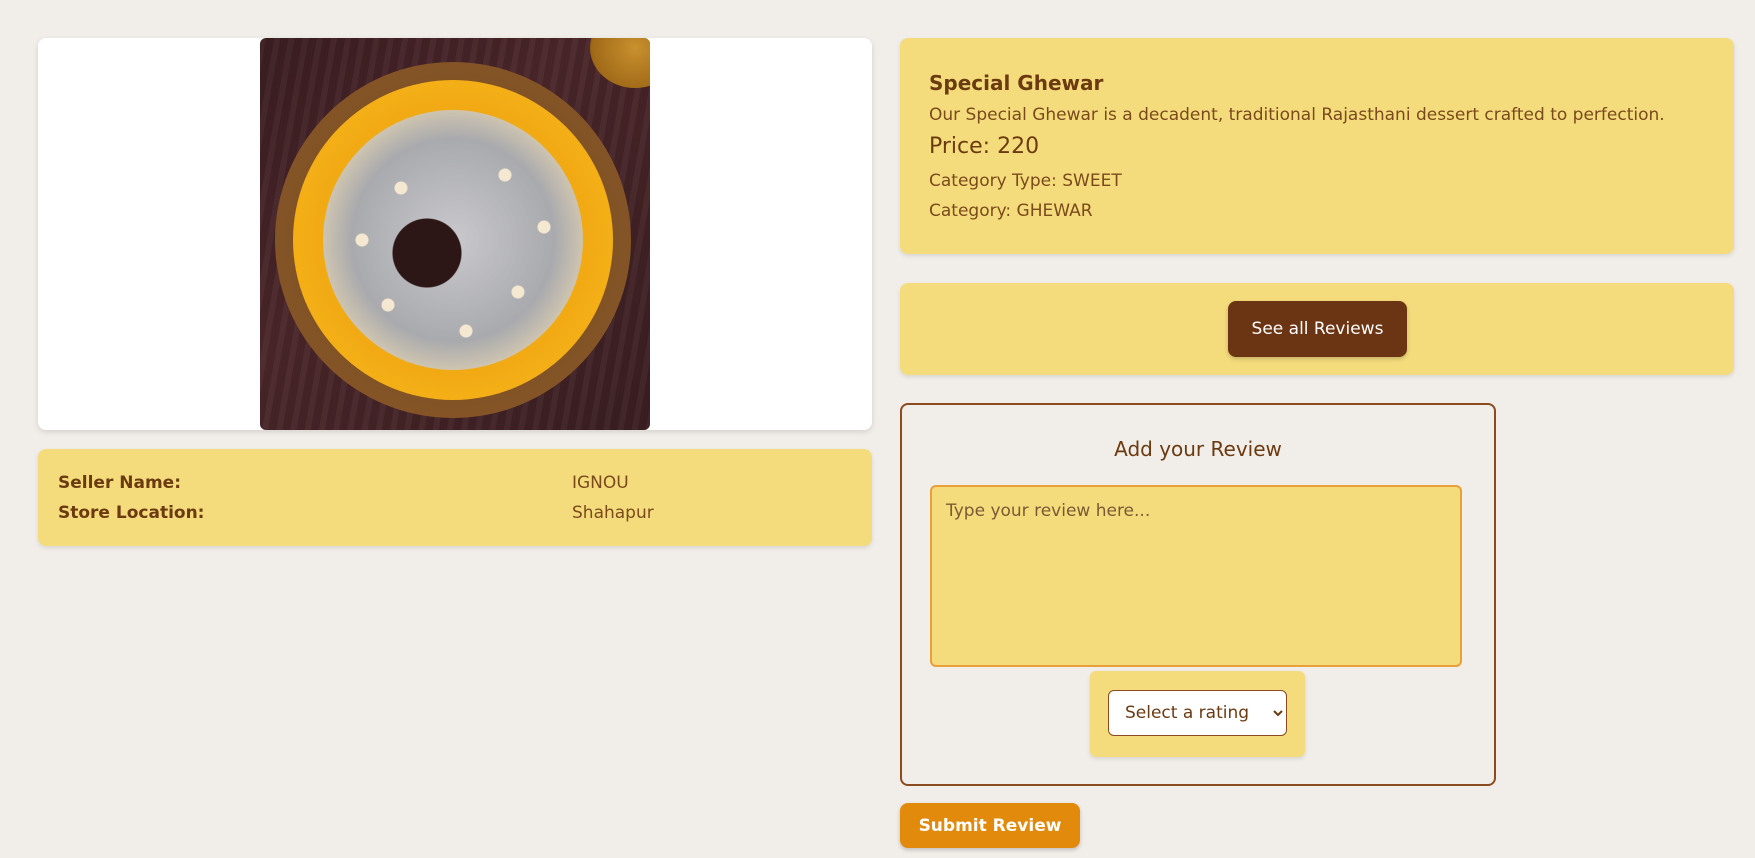 This screenshot has width=1755, height=858. What do you see at coordinates (1198, 449) in the screenshot?
I see `add-review-title: Add your Review` at bounding box center [1198, 449].